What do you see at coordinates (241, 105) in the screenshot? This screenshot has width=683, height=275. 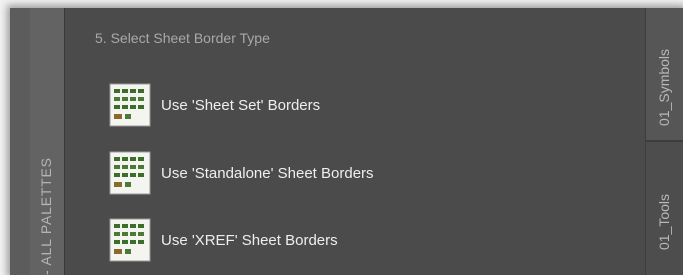 I see `tool-item-label: Use 'Sheet Set' Borders` at bounding box center [241, 105].